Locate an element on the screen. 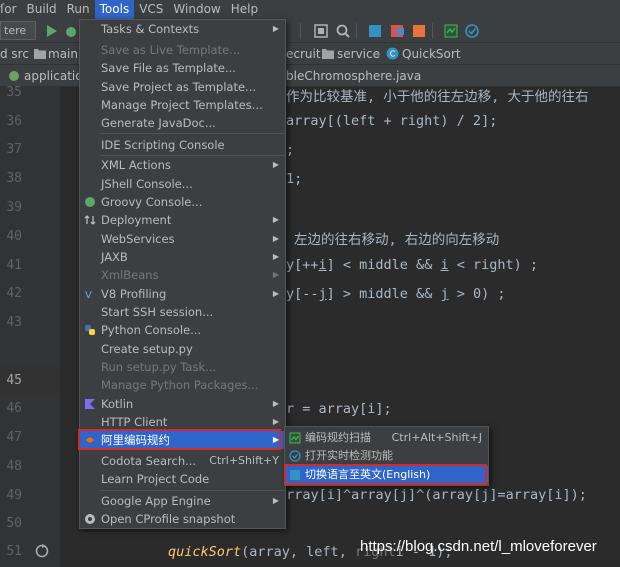 The width and height of the screenshot is (620, 567). line-number: 38 is located at coordinates (14, 178).